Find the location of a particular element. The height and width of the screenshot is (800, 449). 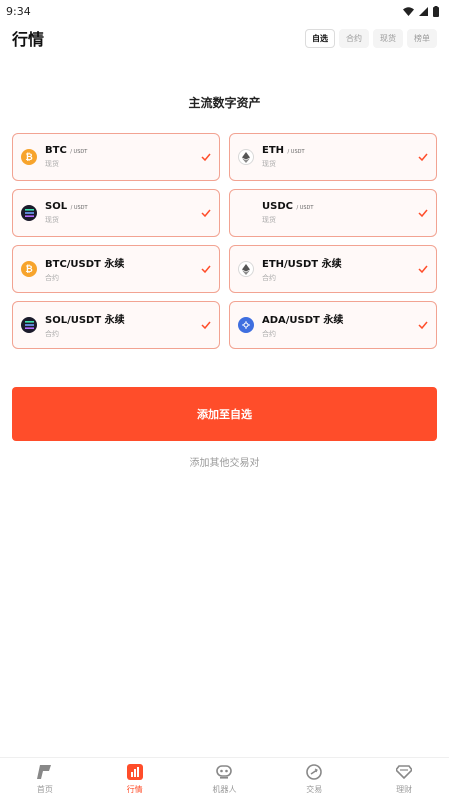

asset-name: SOL is located at coordinates (56, 206).